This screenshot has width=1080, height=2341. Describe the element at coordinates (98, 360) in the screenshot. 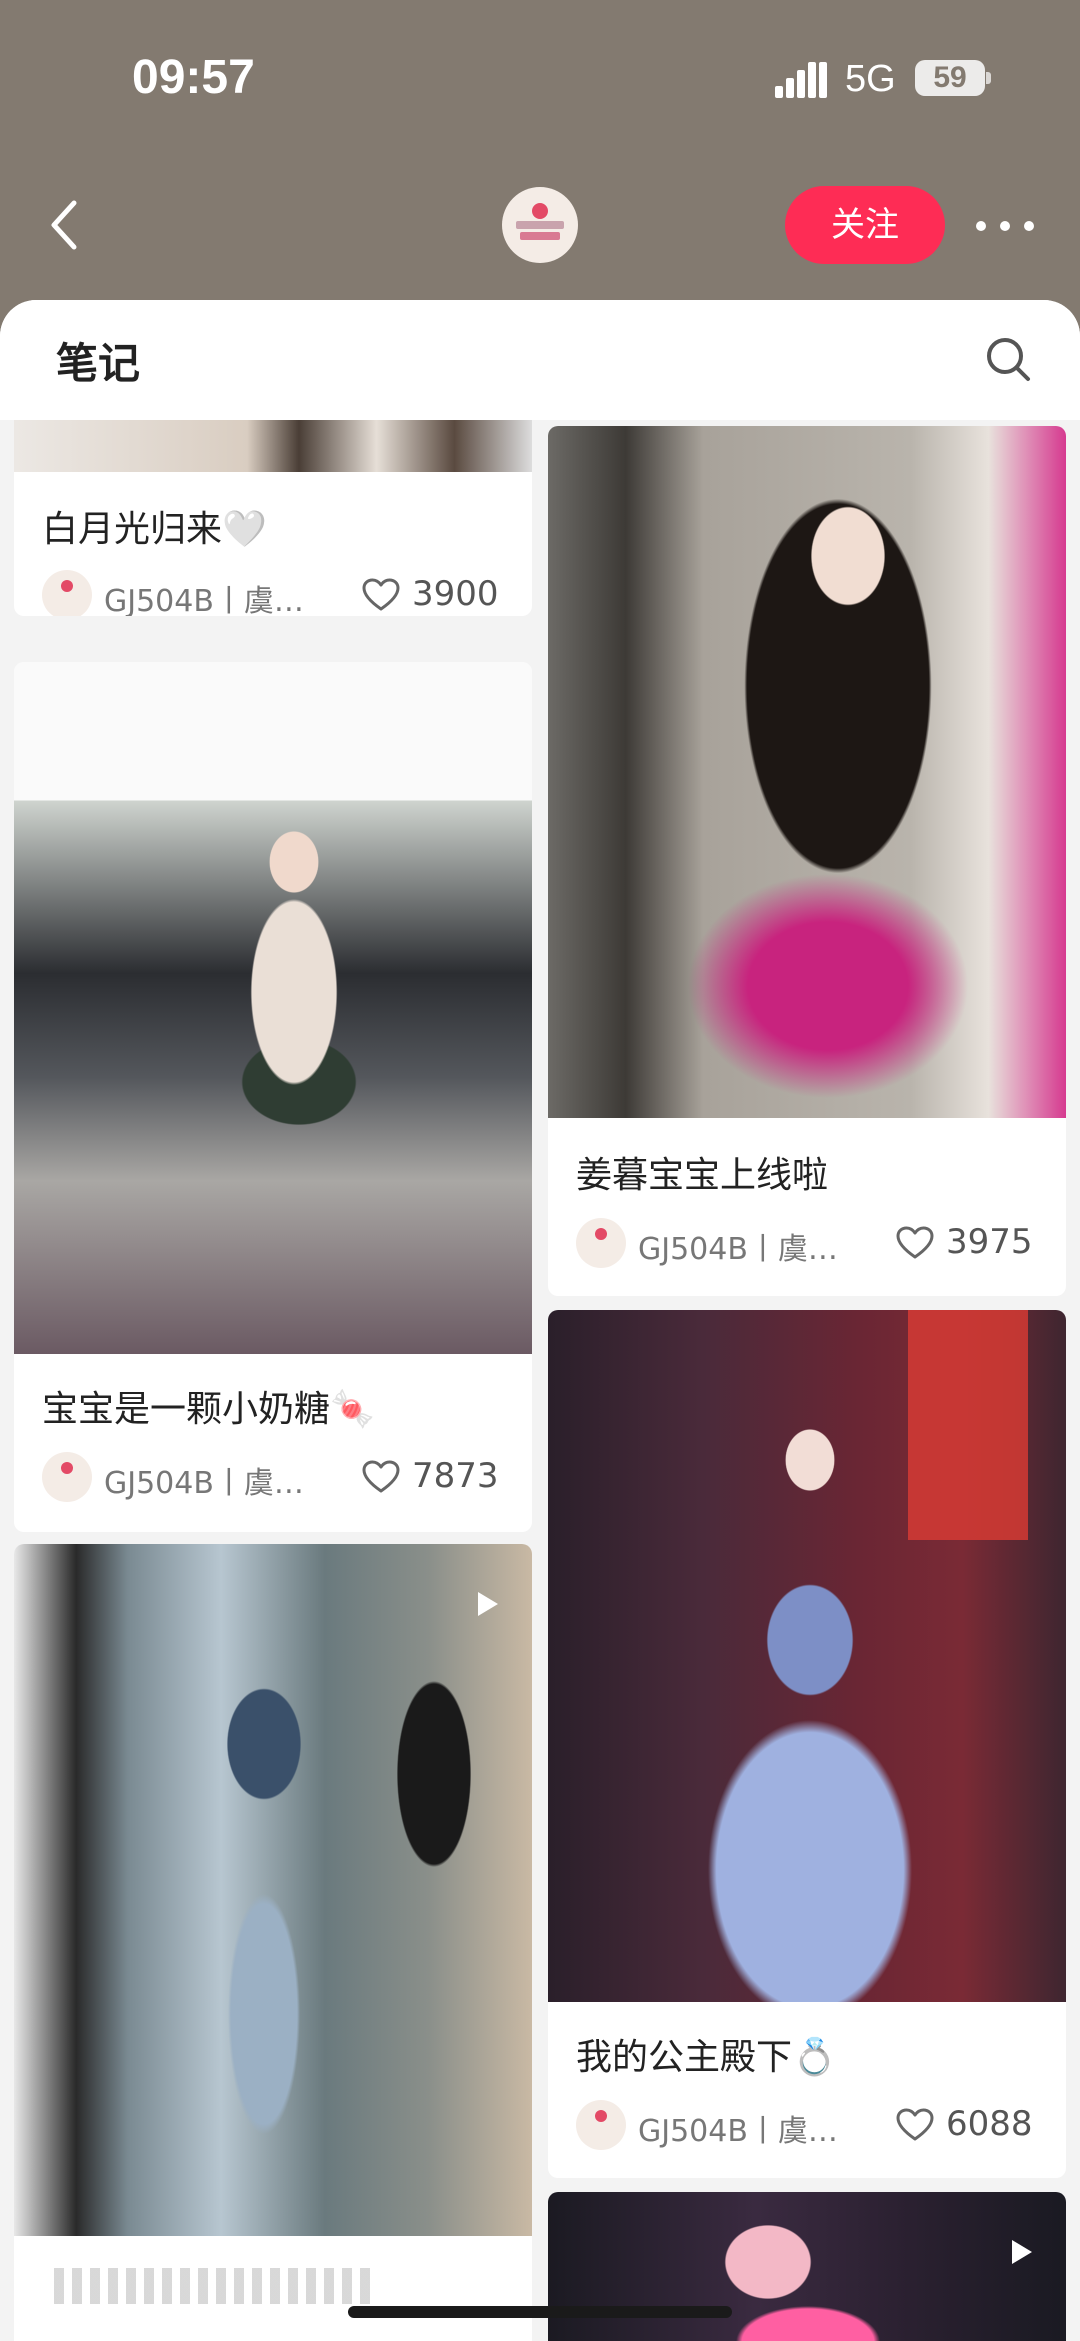

I see `notes-tab-title: 笔记` at that location.